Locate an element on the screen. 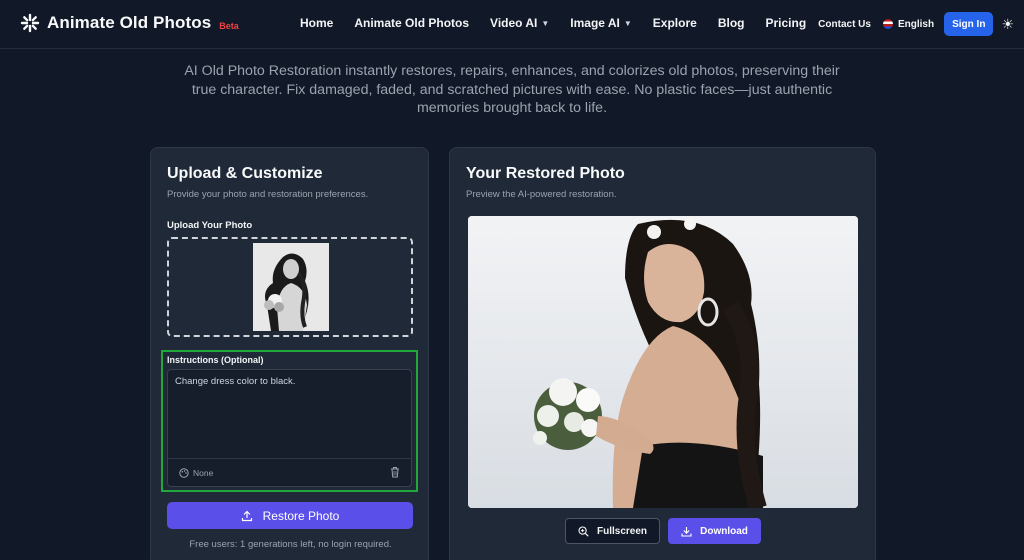  nav-item-label: Animate Old Photos is located at coordinates (412, 23).